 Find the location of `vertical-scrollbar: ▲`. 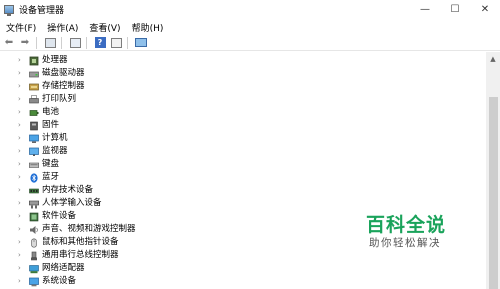

vertical-scrollbar: ▲ is located at coordinates (493, 170).